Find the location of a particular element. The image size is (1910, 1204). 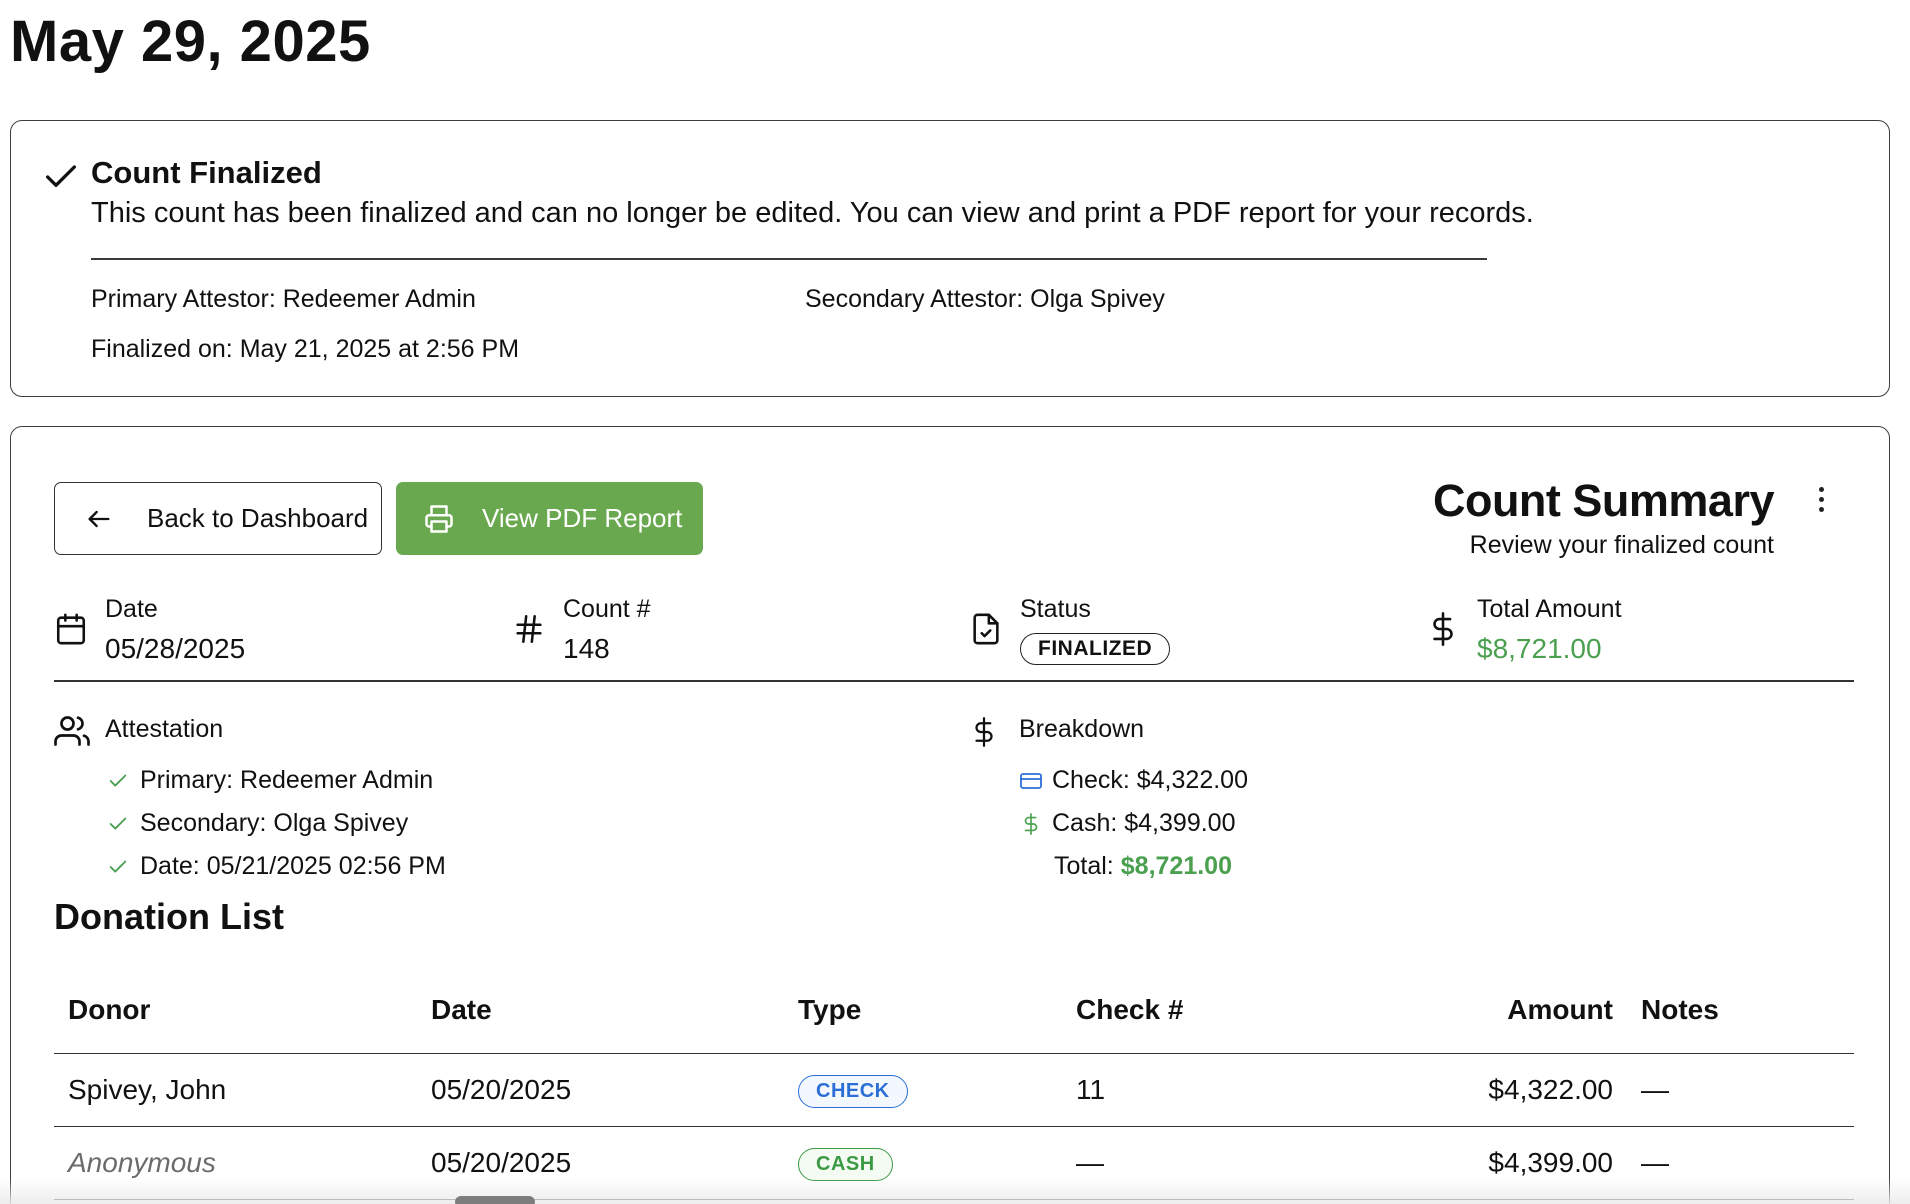

breakdown-total-label: Total: is located at coordinates (1084, 866).